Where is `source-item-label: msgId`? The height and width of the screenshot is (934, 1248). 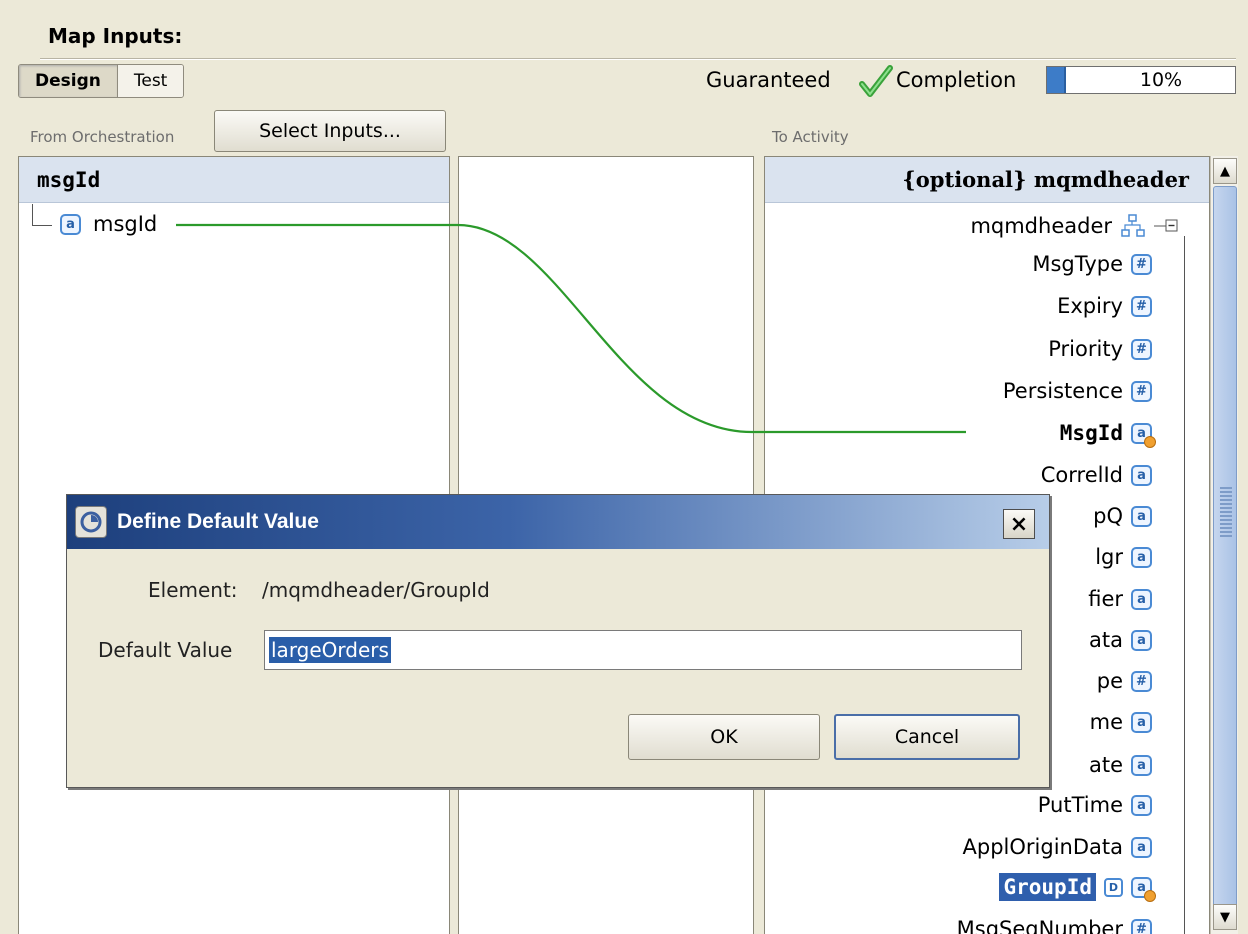
source-item-label: msgId is located at coordinates (125, 224).